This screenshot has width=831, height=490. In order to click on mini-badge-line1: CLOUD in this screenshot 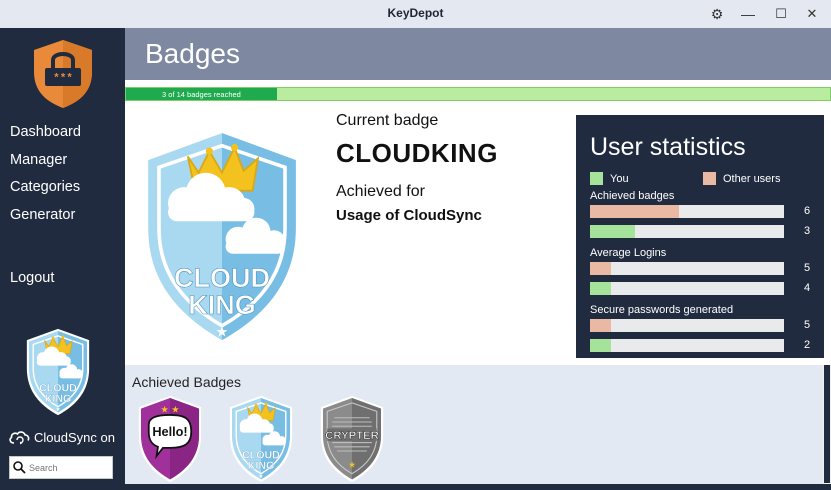, I will do `click(261, 455)`.